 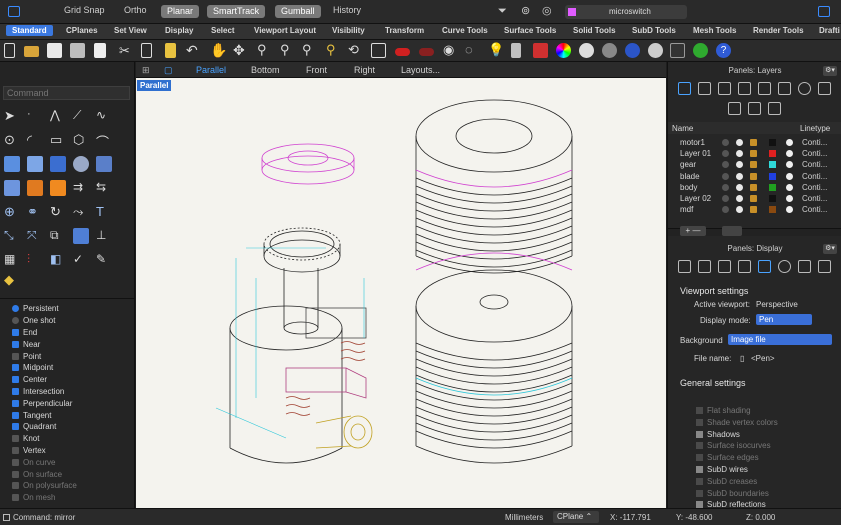 I want to click on undo-view-icon: ⟲, so click(x=353, y=50).